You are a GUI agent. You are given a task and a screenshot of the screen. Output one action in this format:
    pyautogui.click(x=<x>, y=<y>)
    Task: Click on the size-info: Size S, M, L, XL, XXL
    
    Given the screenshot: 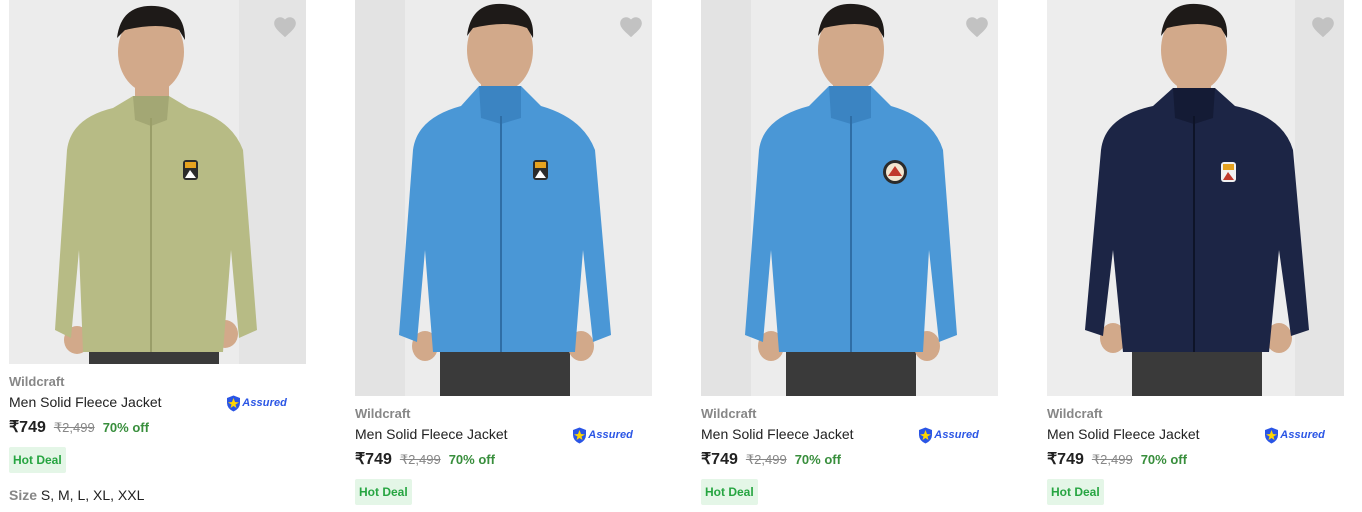 What is the action you would take?
    pyautogui.click(x=157, y=495)
    